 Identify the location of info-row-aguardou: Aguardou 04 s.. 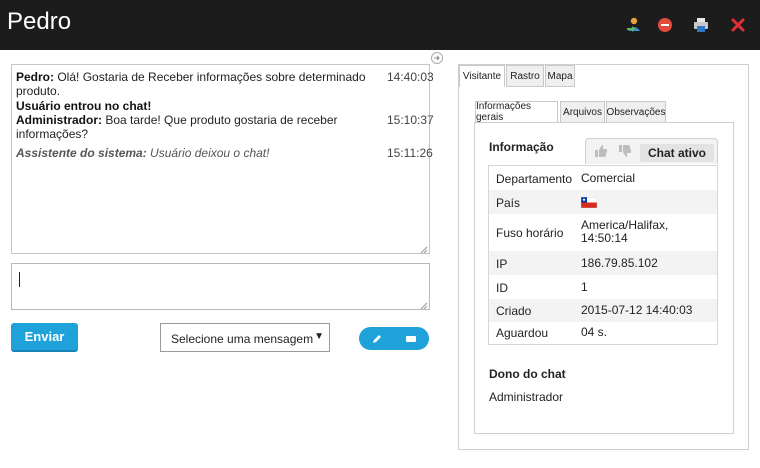
(603, 333).